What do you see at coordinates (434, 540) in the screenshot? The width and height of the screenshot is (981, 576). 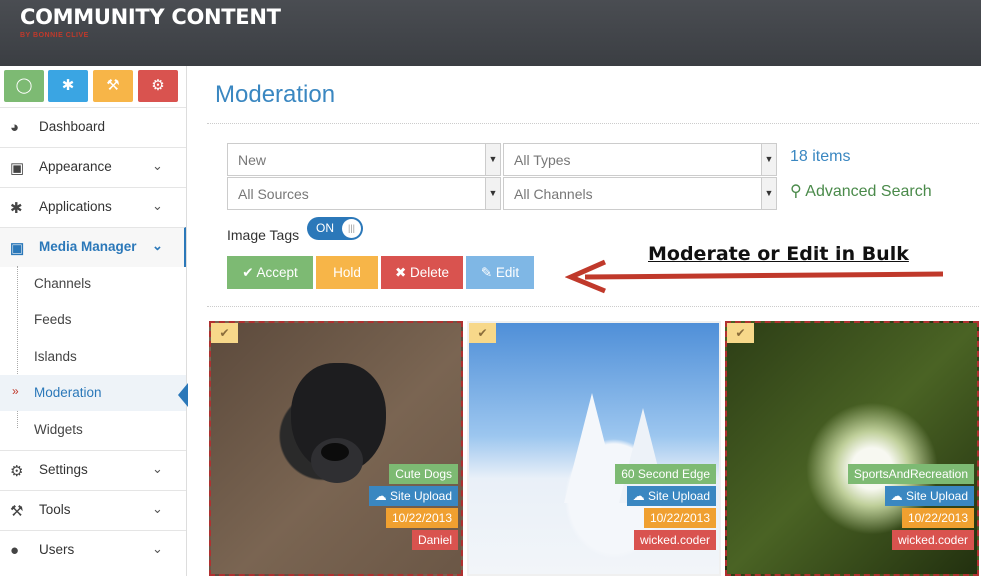 I see `user-tag: Daniel` at bounding box center [434, 540].